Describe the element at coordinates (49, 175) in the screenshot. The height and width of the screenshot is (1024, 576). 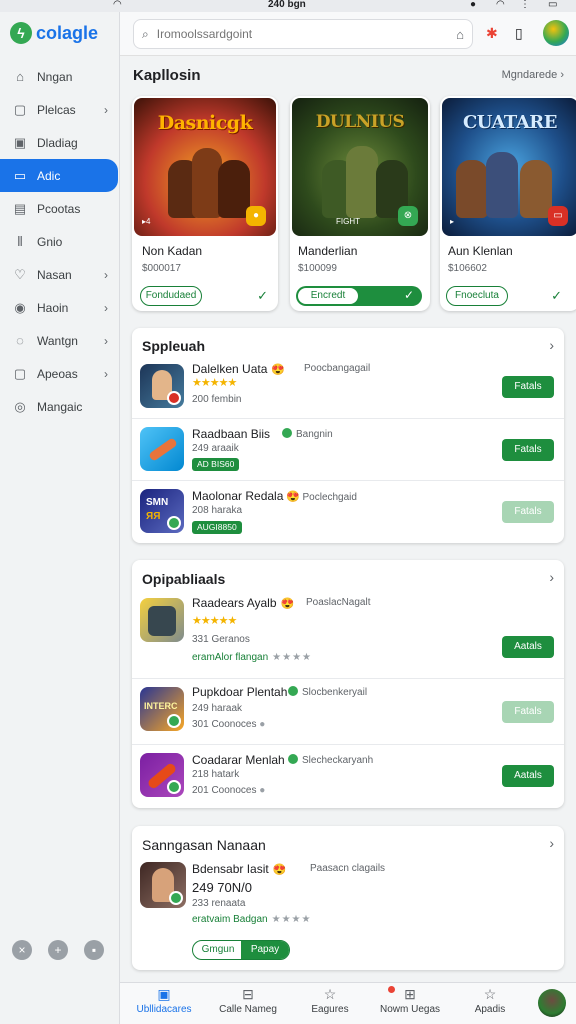
I see `sidebar-item-label: Adic` at that location.